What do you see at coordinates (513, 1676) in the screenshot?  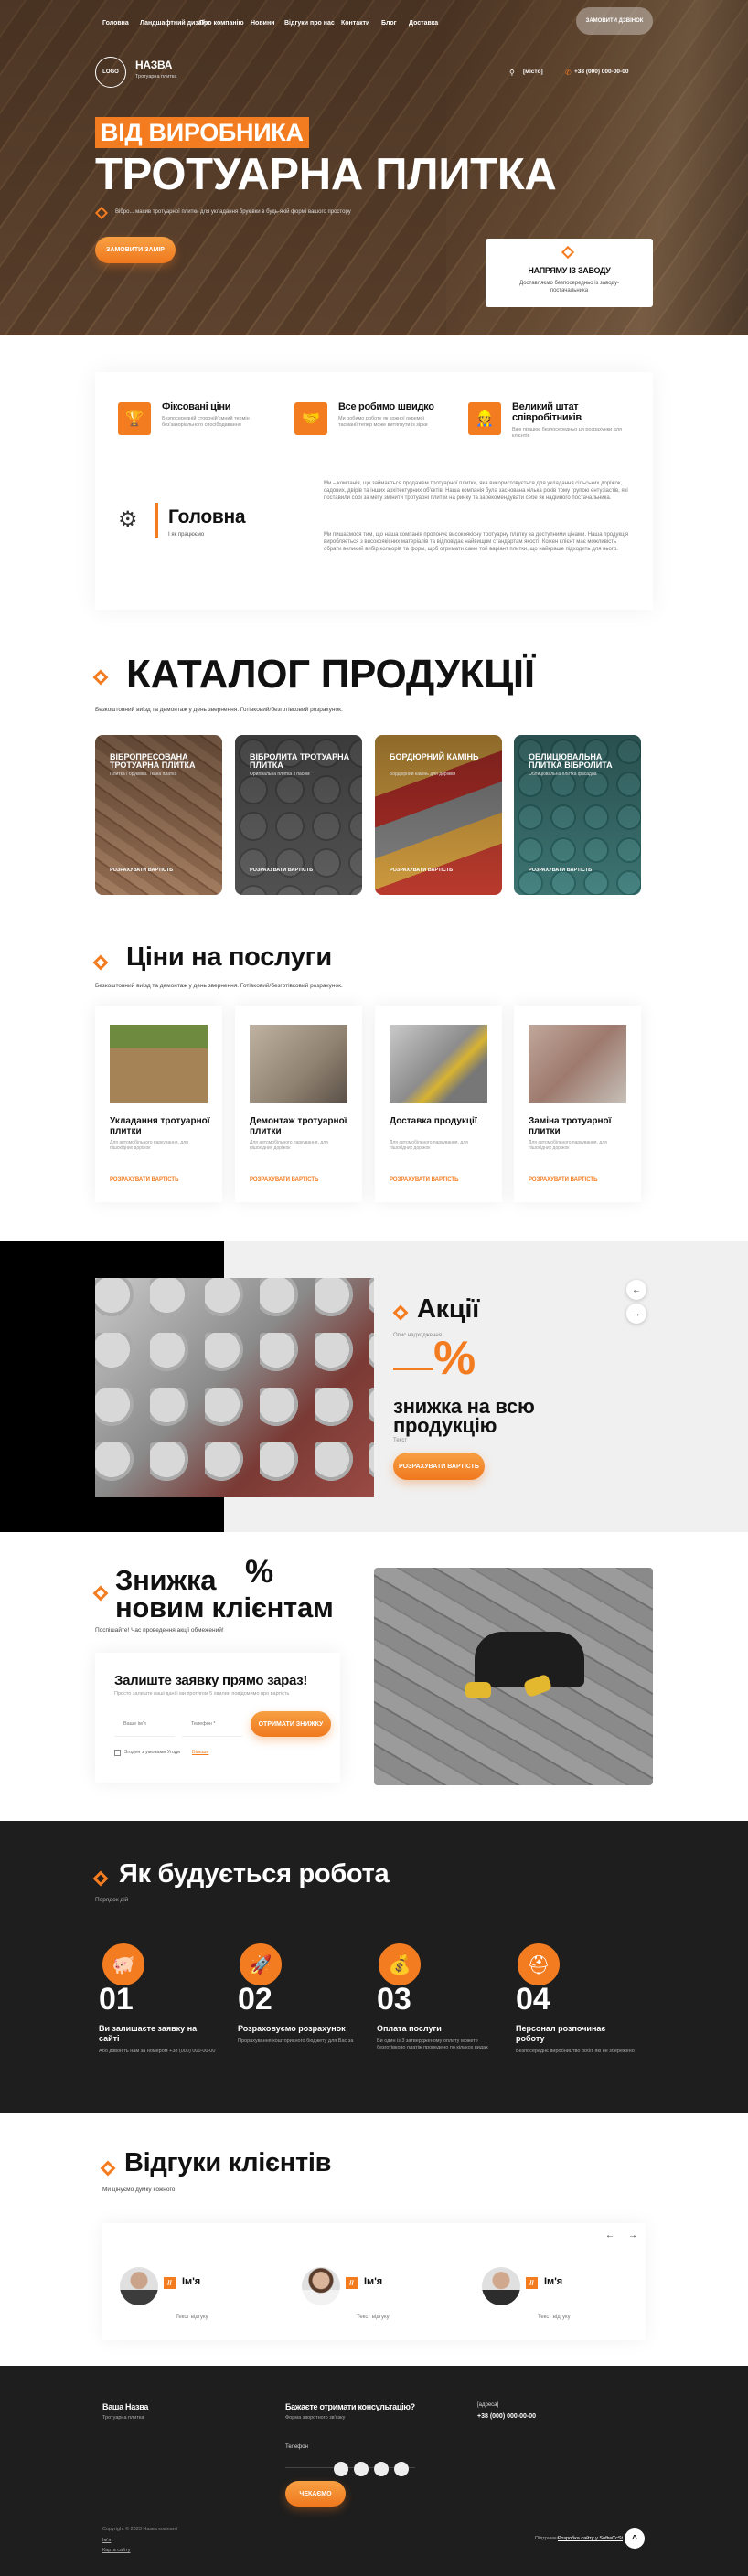 I see `worker-image` at bounding box center [513, 1676].